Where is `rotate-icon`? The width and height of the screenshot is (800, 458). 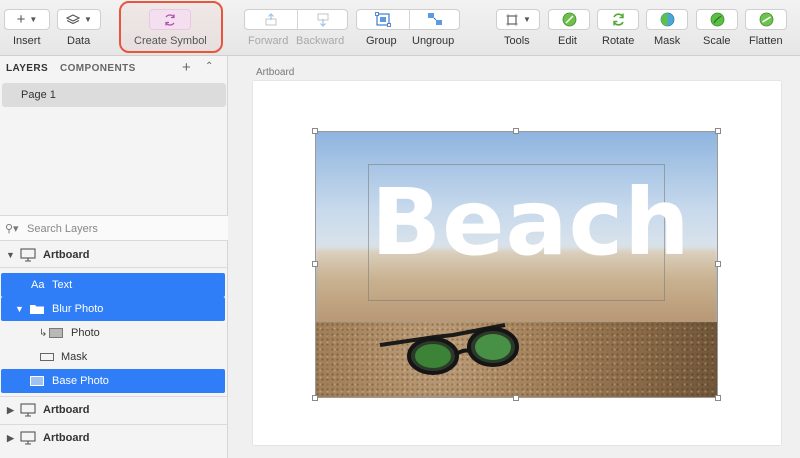
rotate-icon is located at coordinates (618, 19).